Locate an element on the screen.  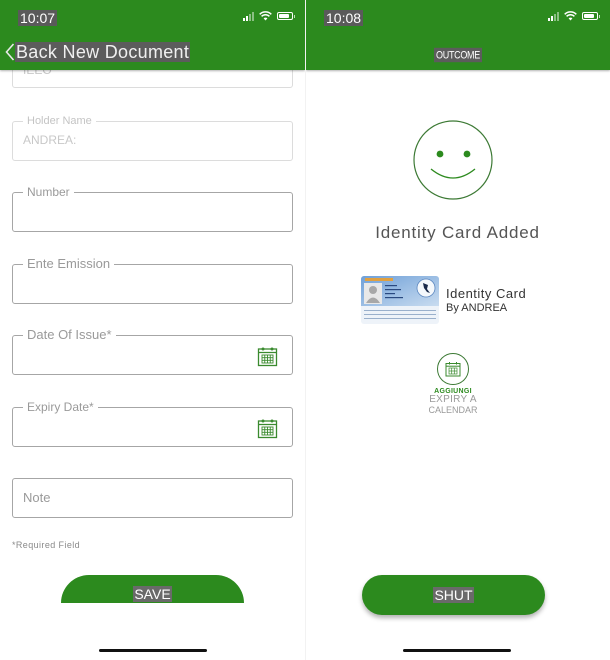
status-time: 10:08 is located at coordinates (344, 18).